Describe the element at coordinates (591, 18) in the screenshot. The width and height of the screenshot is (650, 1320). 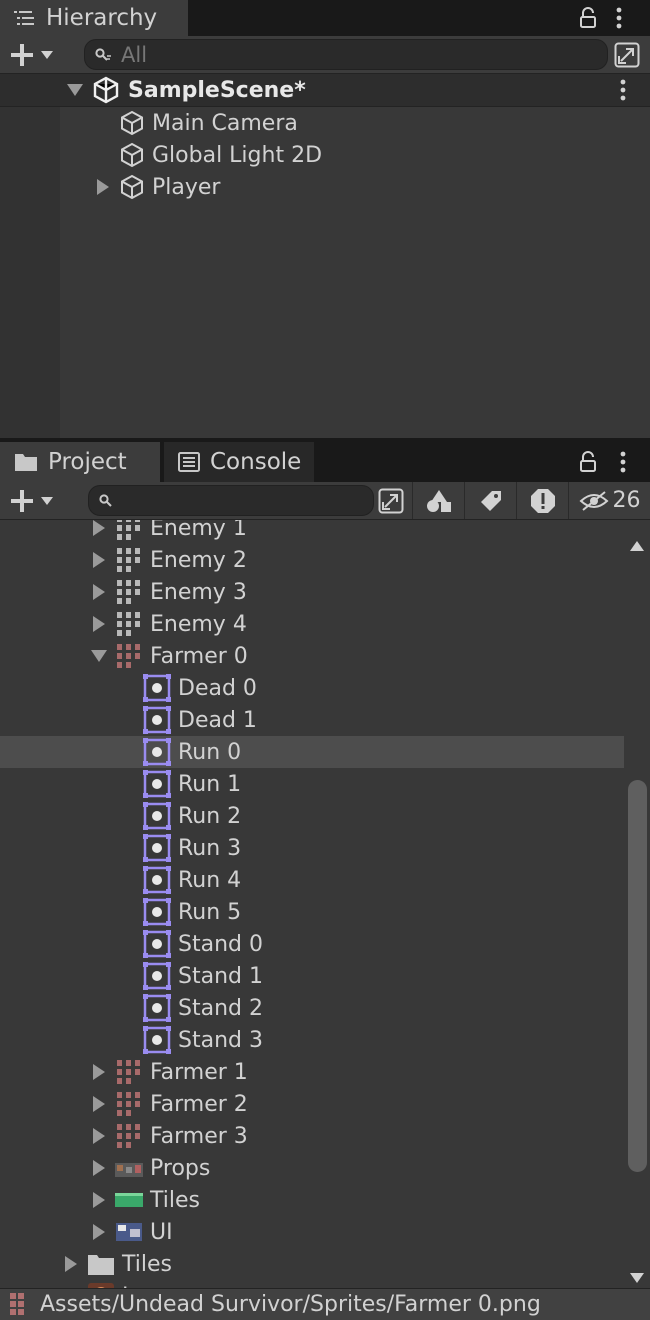
I see `hierarchy-lock-icon` at that location.